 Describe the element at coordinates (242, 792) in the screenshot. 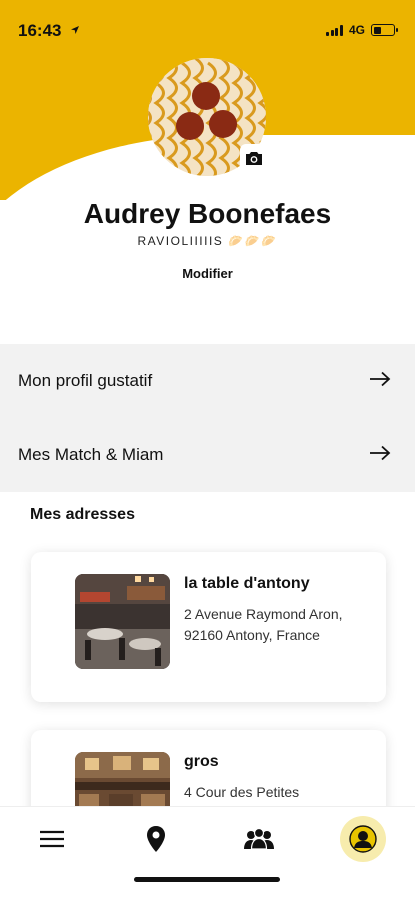

I see `restaurant-address: 4 Cour des Petites` at that location.